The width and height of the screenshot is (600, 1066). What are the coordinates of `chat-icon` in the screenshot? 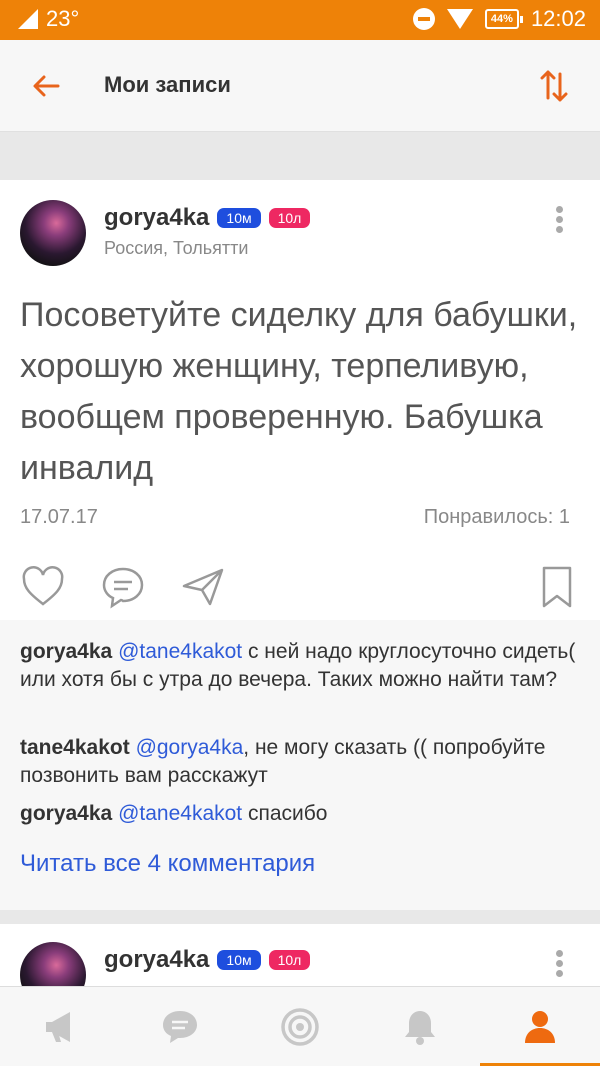 It's located at (180, 1027).